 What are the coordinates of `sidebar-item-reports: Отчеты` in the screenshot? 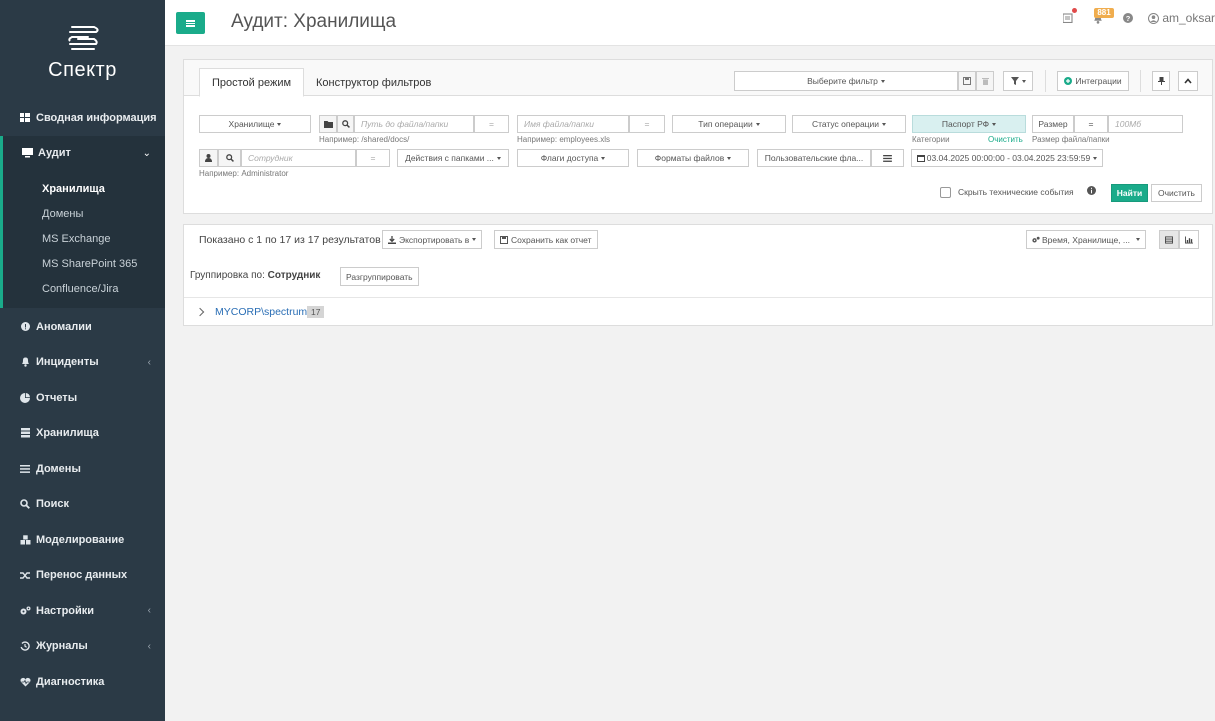 It's located at (82, 398).